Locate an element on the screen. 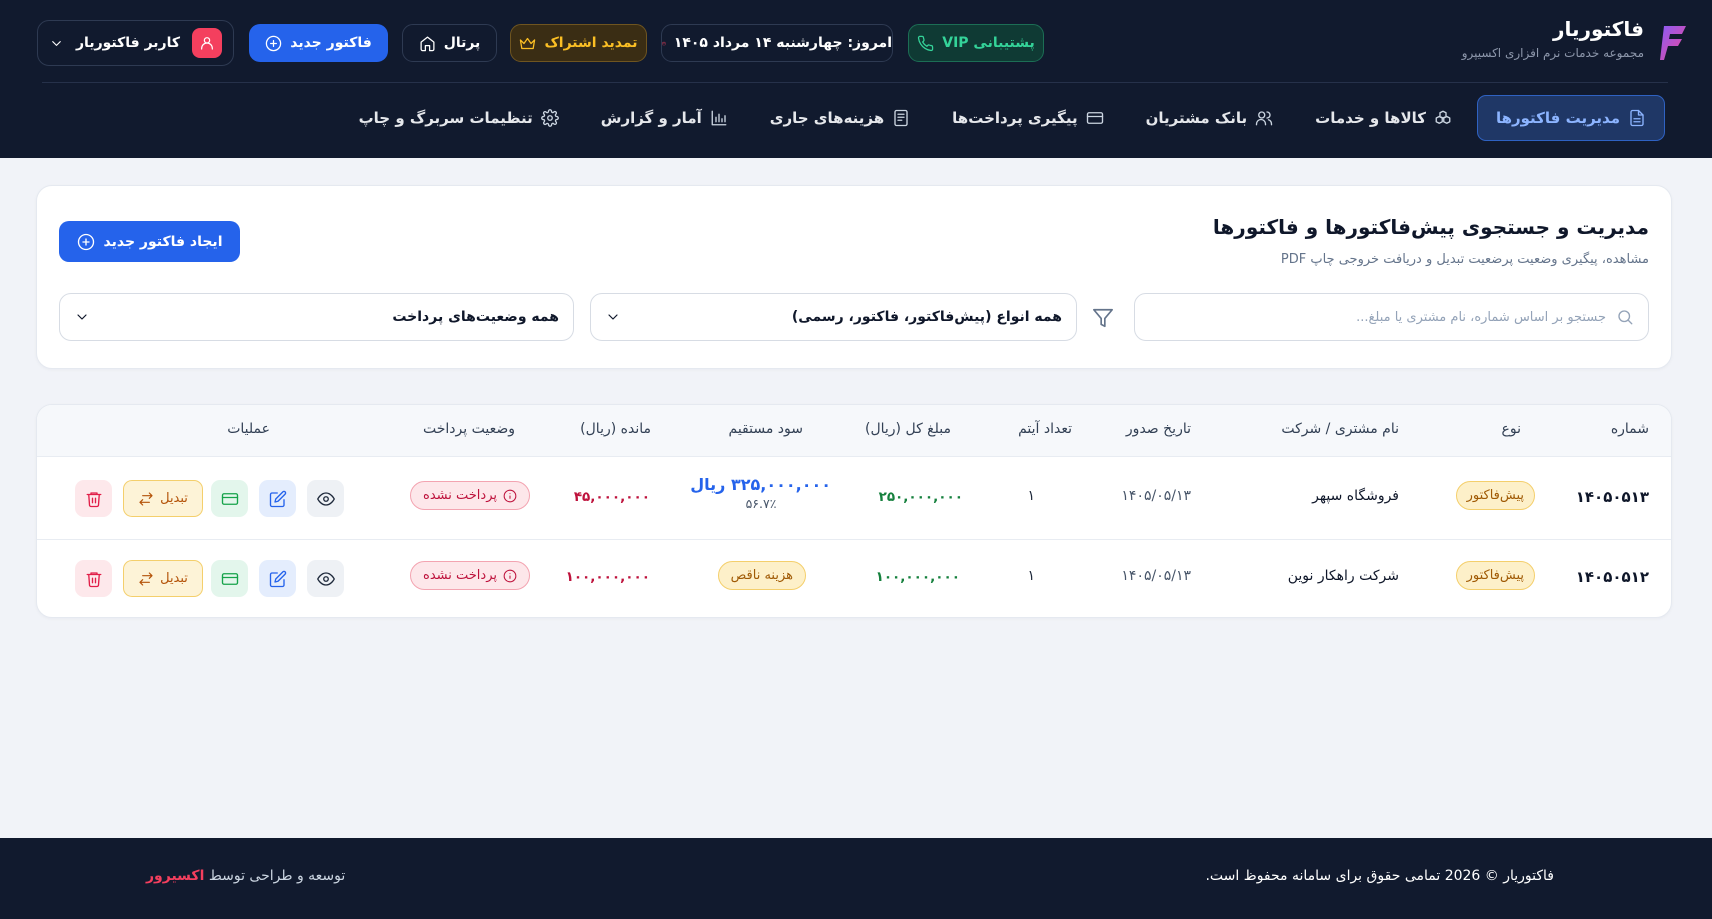  filter-icon is located at coordinates (1103, 318).